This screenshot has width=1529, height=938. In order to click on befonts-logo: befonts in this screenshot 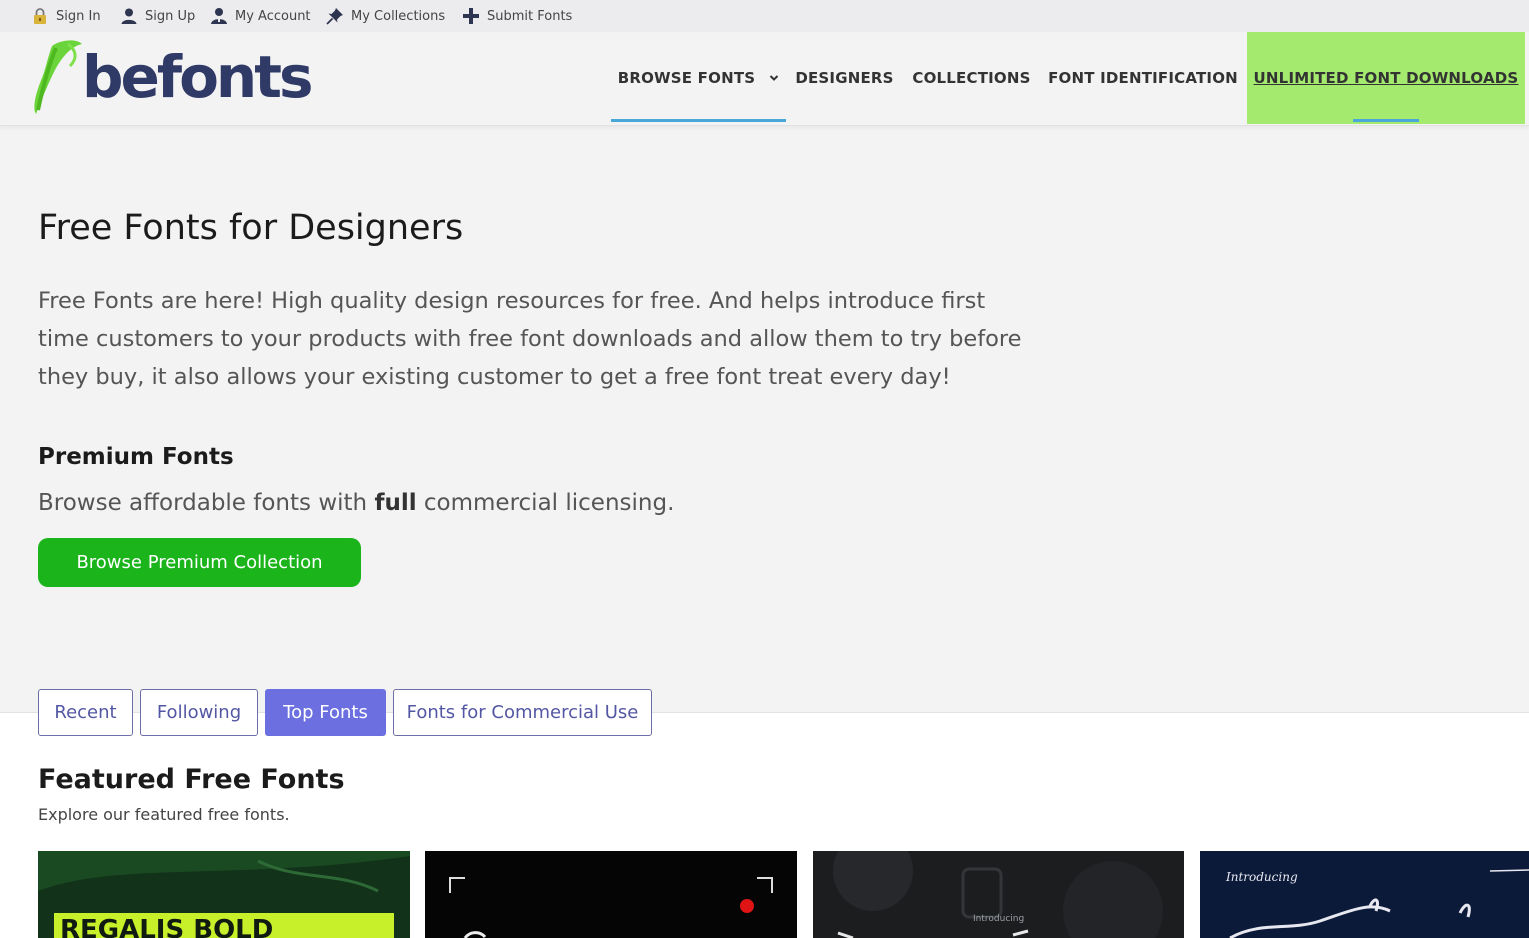, I will do `click(171, 78)`.